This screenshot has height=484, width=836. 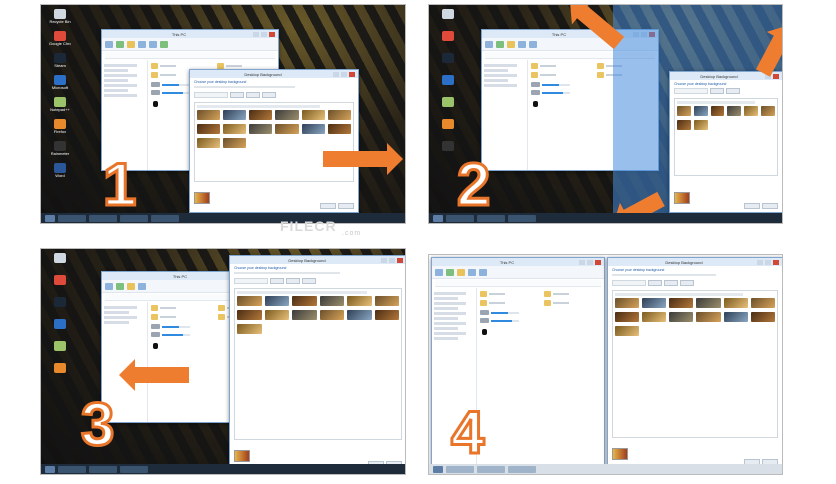 I want to click on chrome-icon: Google Chrome, so click(x=60, y=39).